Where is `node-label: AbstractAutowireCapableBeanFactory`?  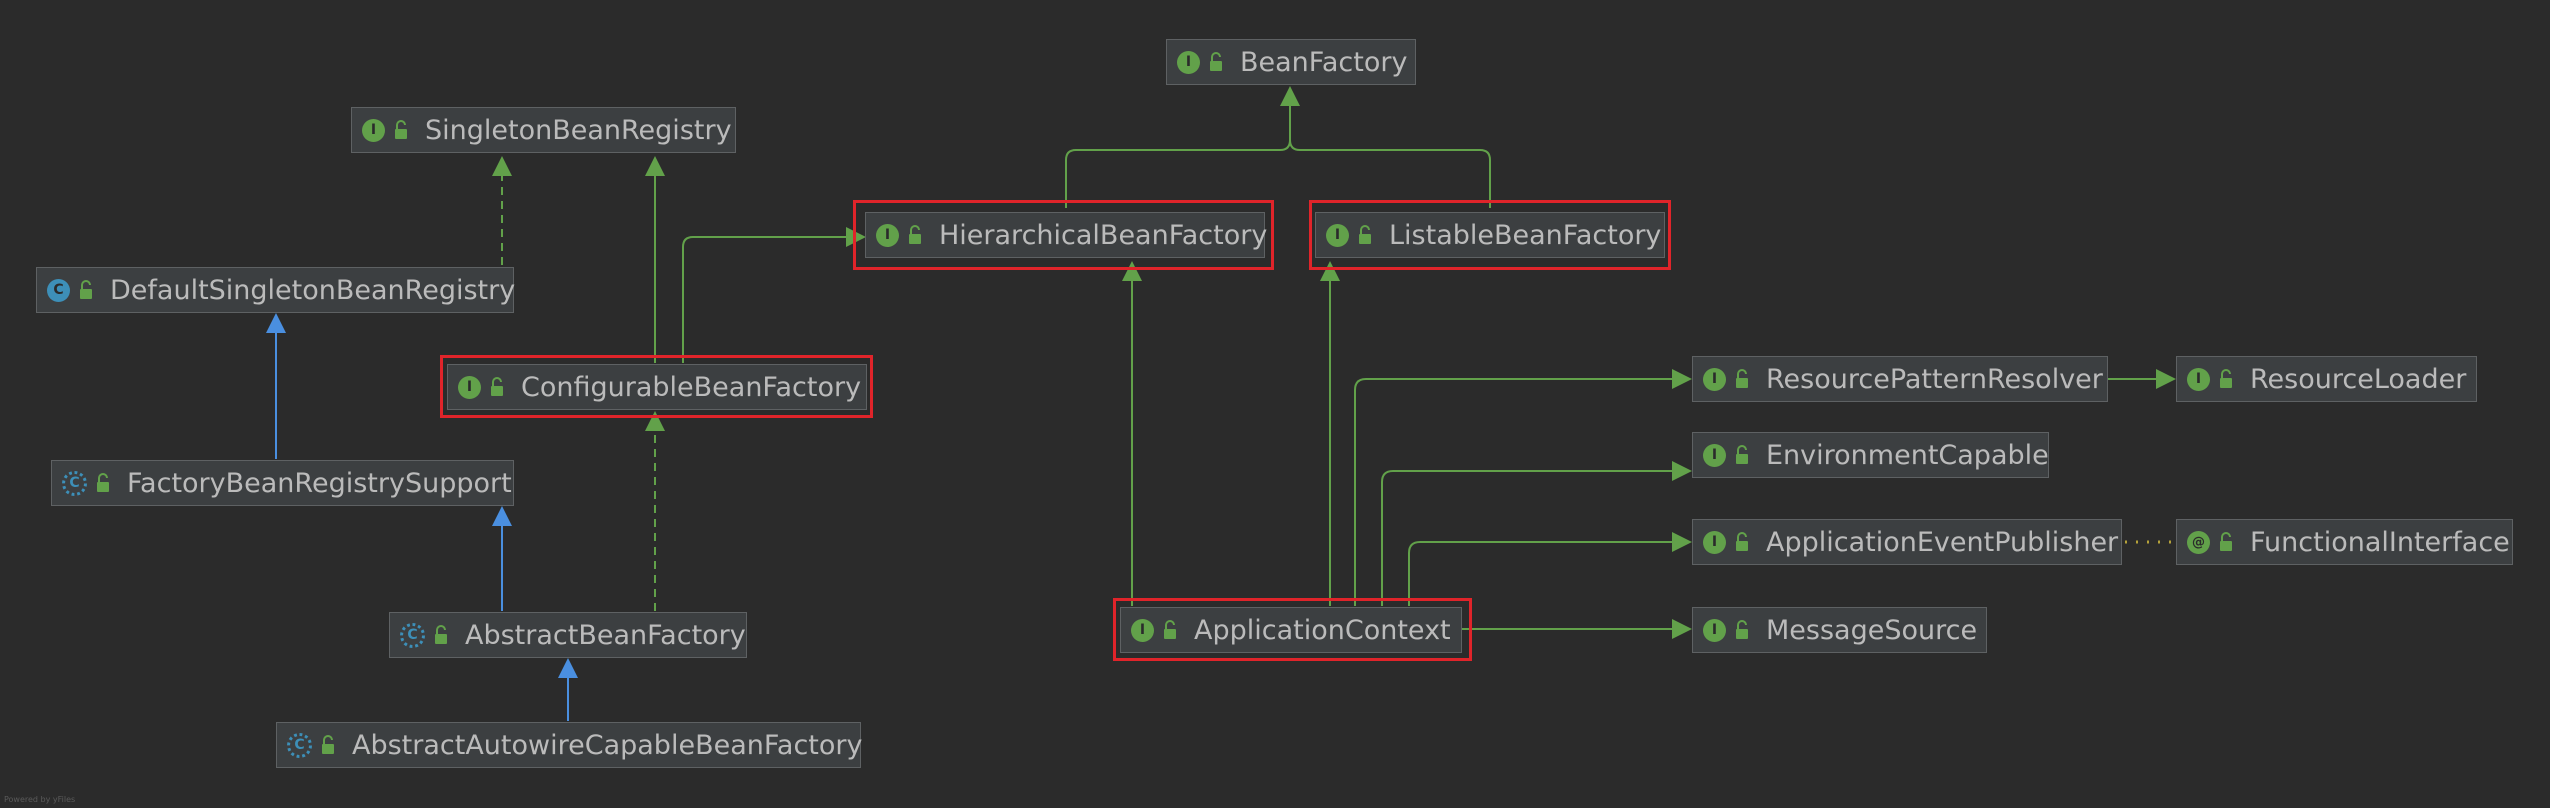
node-label: AbstractAutowireCapableBeanFactory is located at coordinates (607, 745).